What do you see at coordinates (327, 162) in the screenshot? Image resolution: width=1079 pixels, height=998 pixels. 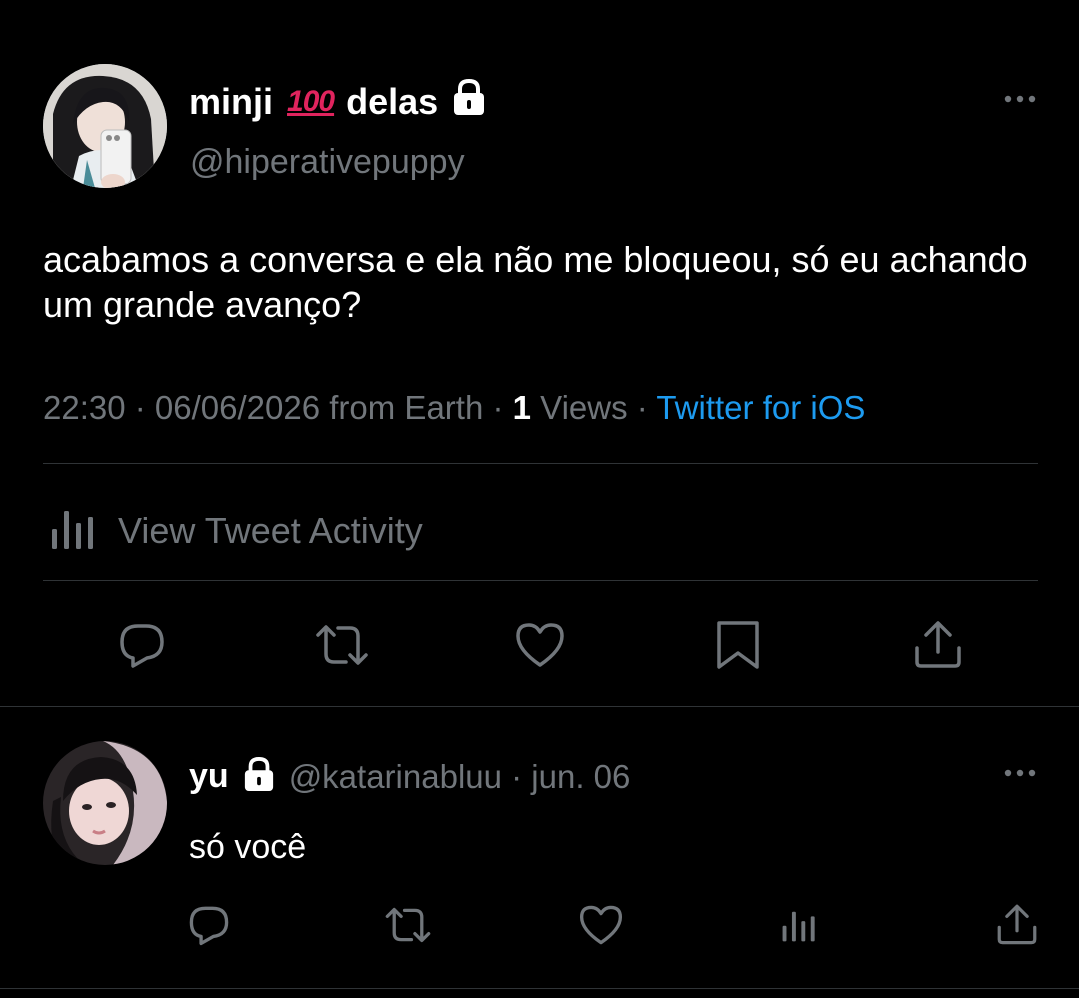 I see `author-handle: @hiperativepuppy` at bounding box center [327, 162].